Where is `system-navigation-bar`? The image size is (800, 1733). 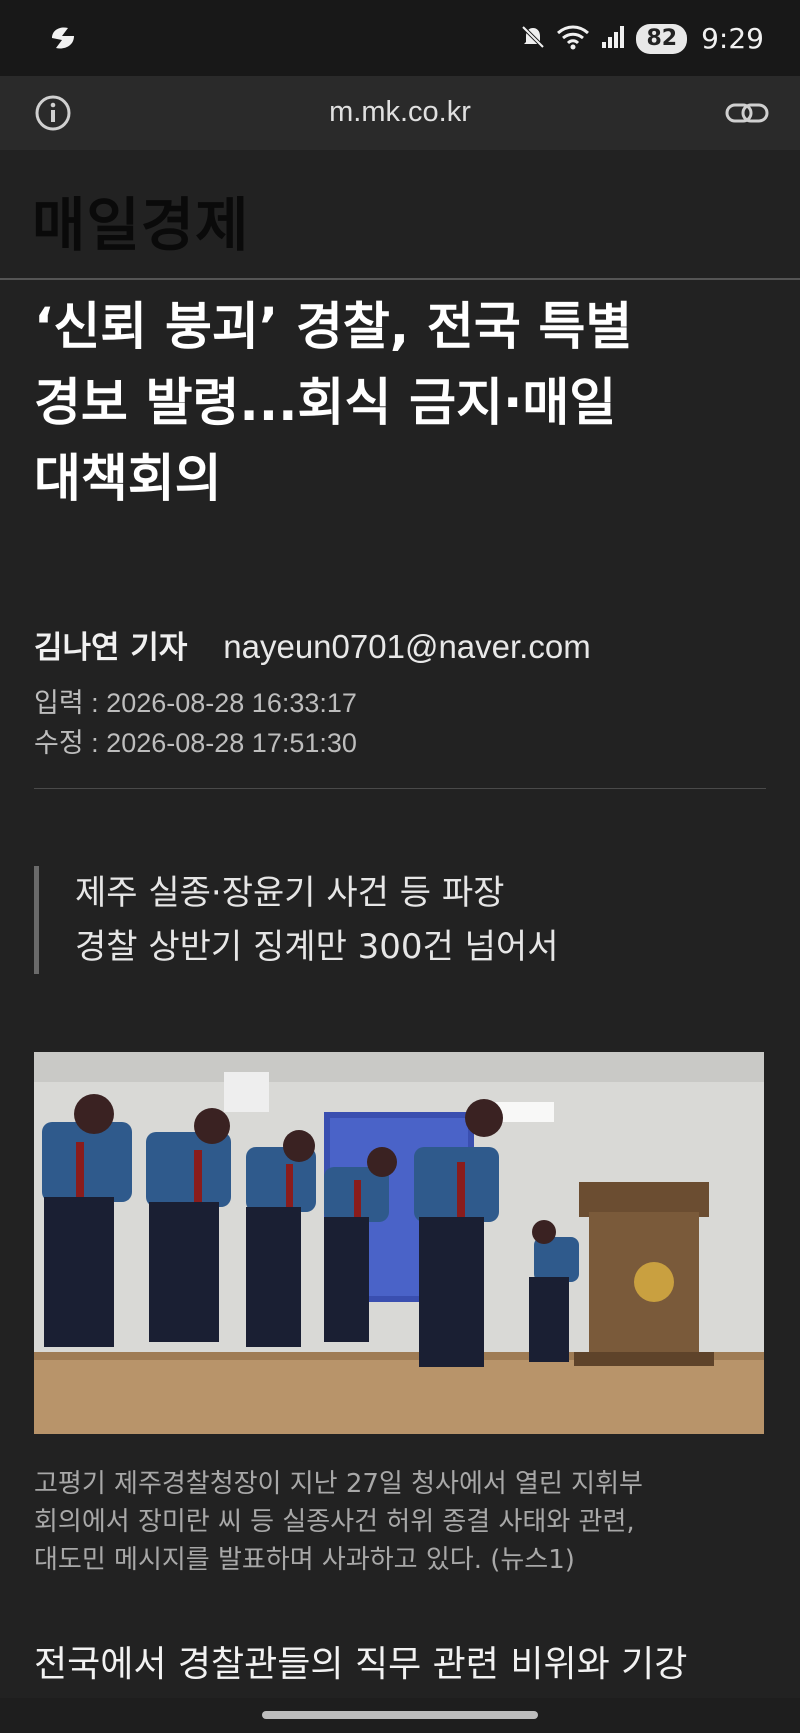 system-navigation-bar is located at coordinates (400, 1715).